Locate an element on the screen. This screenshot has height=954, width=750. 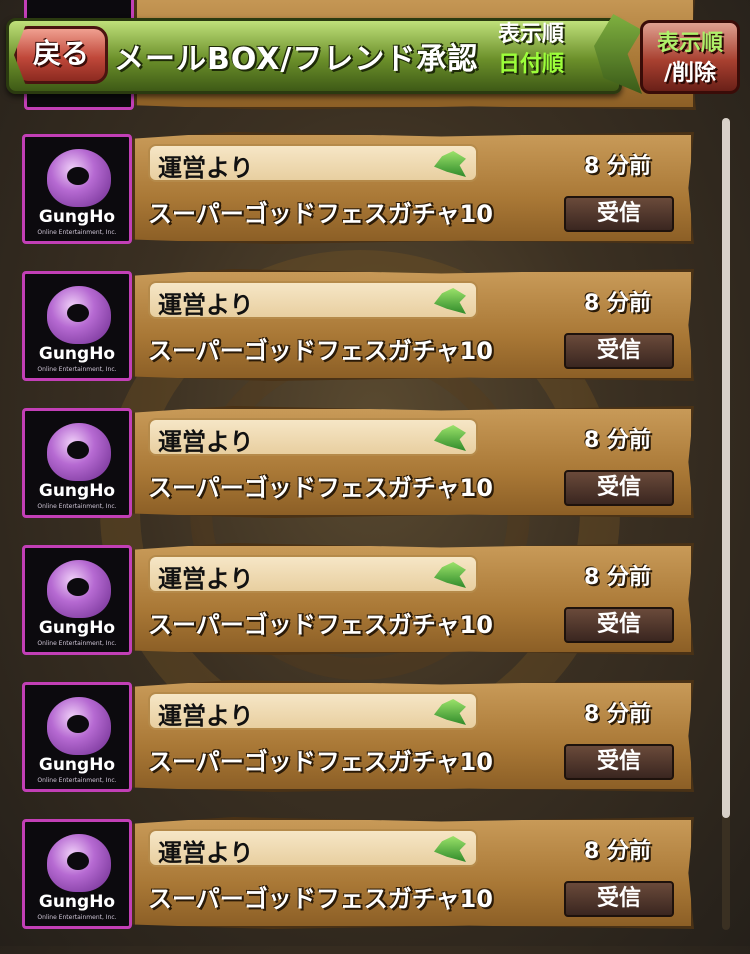
scrollbar-thumb is located at coordinates (726, 468).